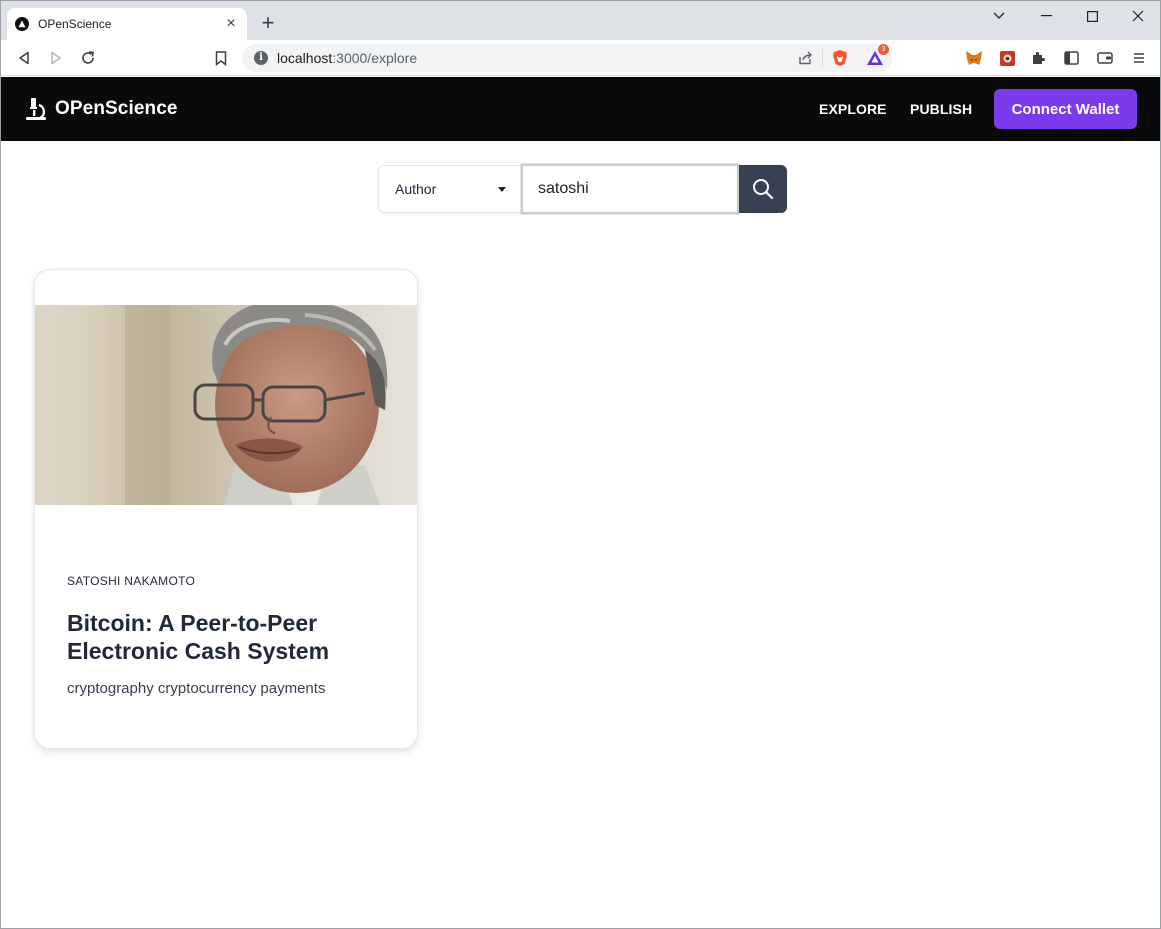  What do you see at coordinates (196, 688) in the screenshot?
I see `result-tags: cryptography cryptocurrency payments` at bounding box center [196, 688].